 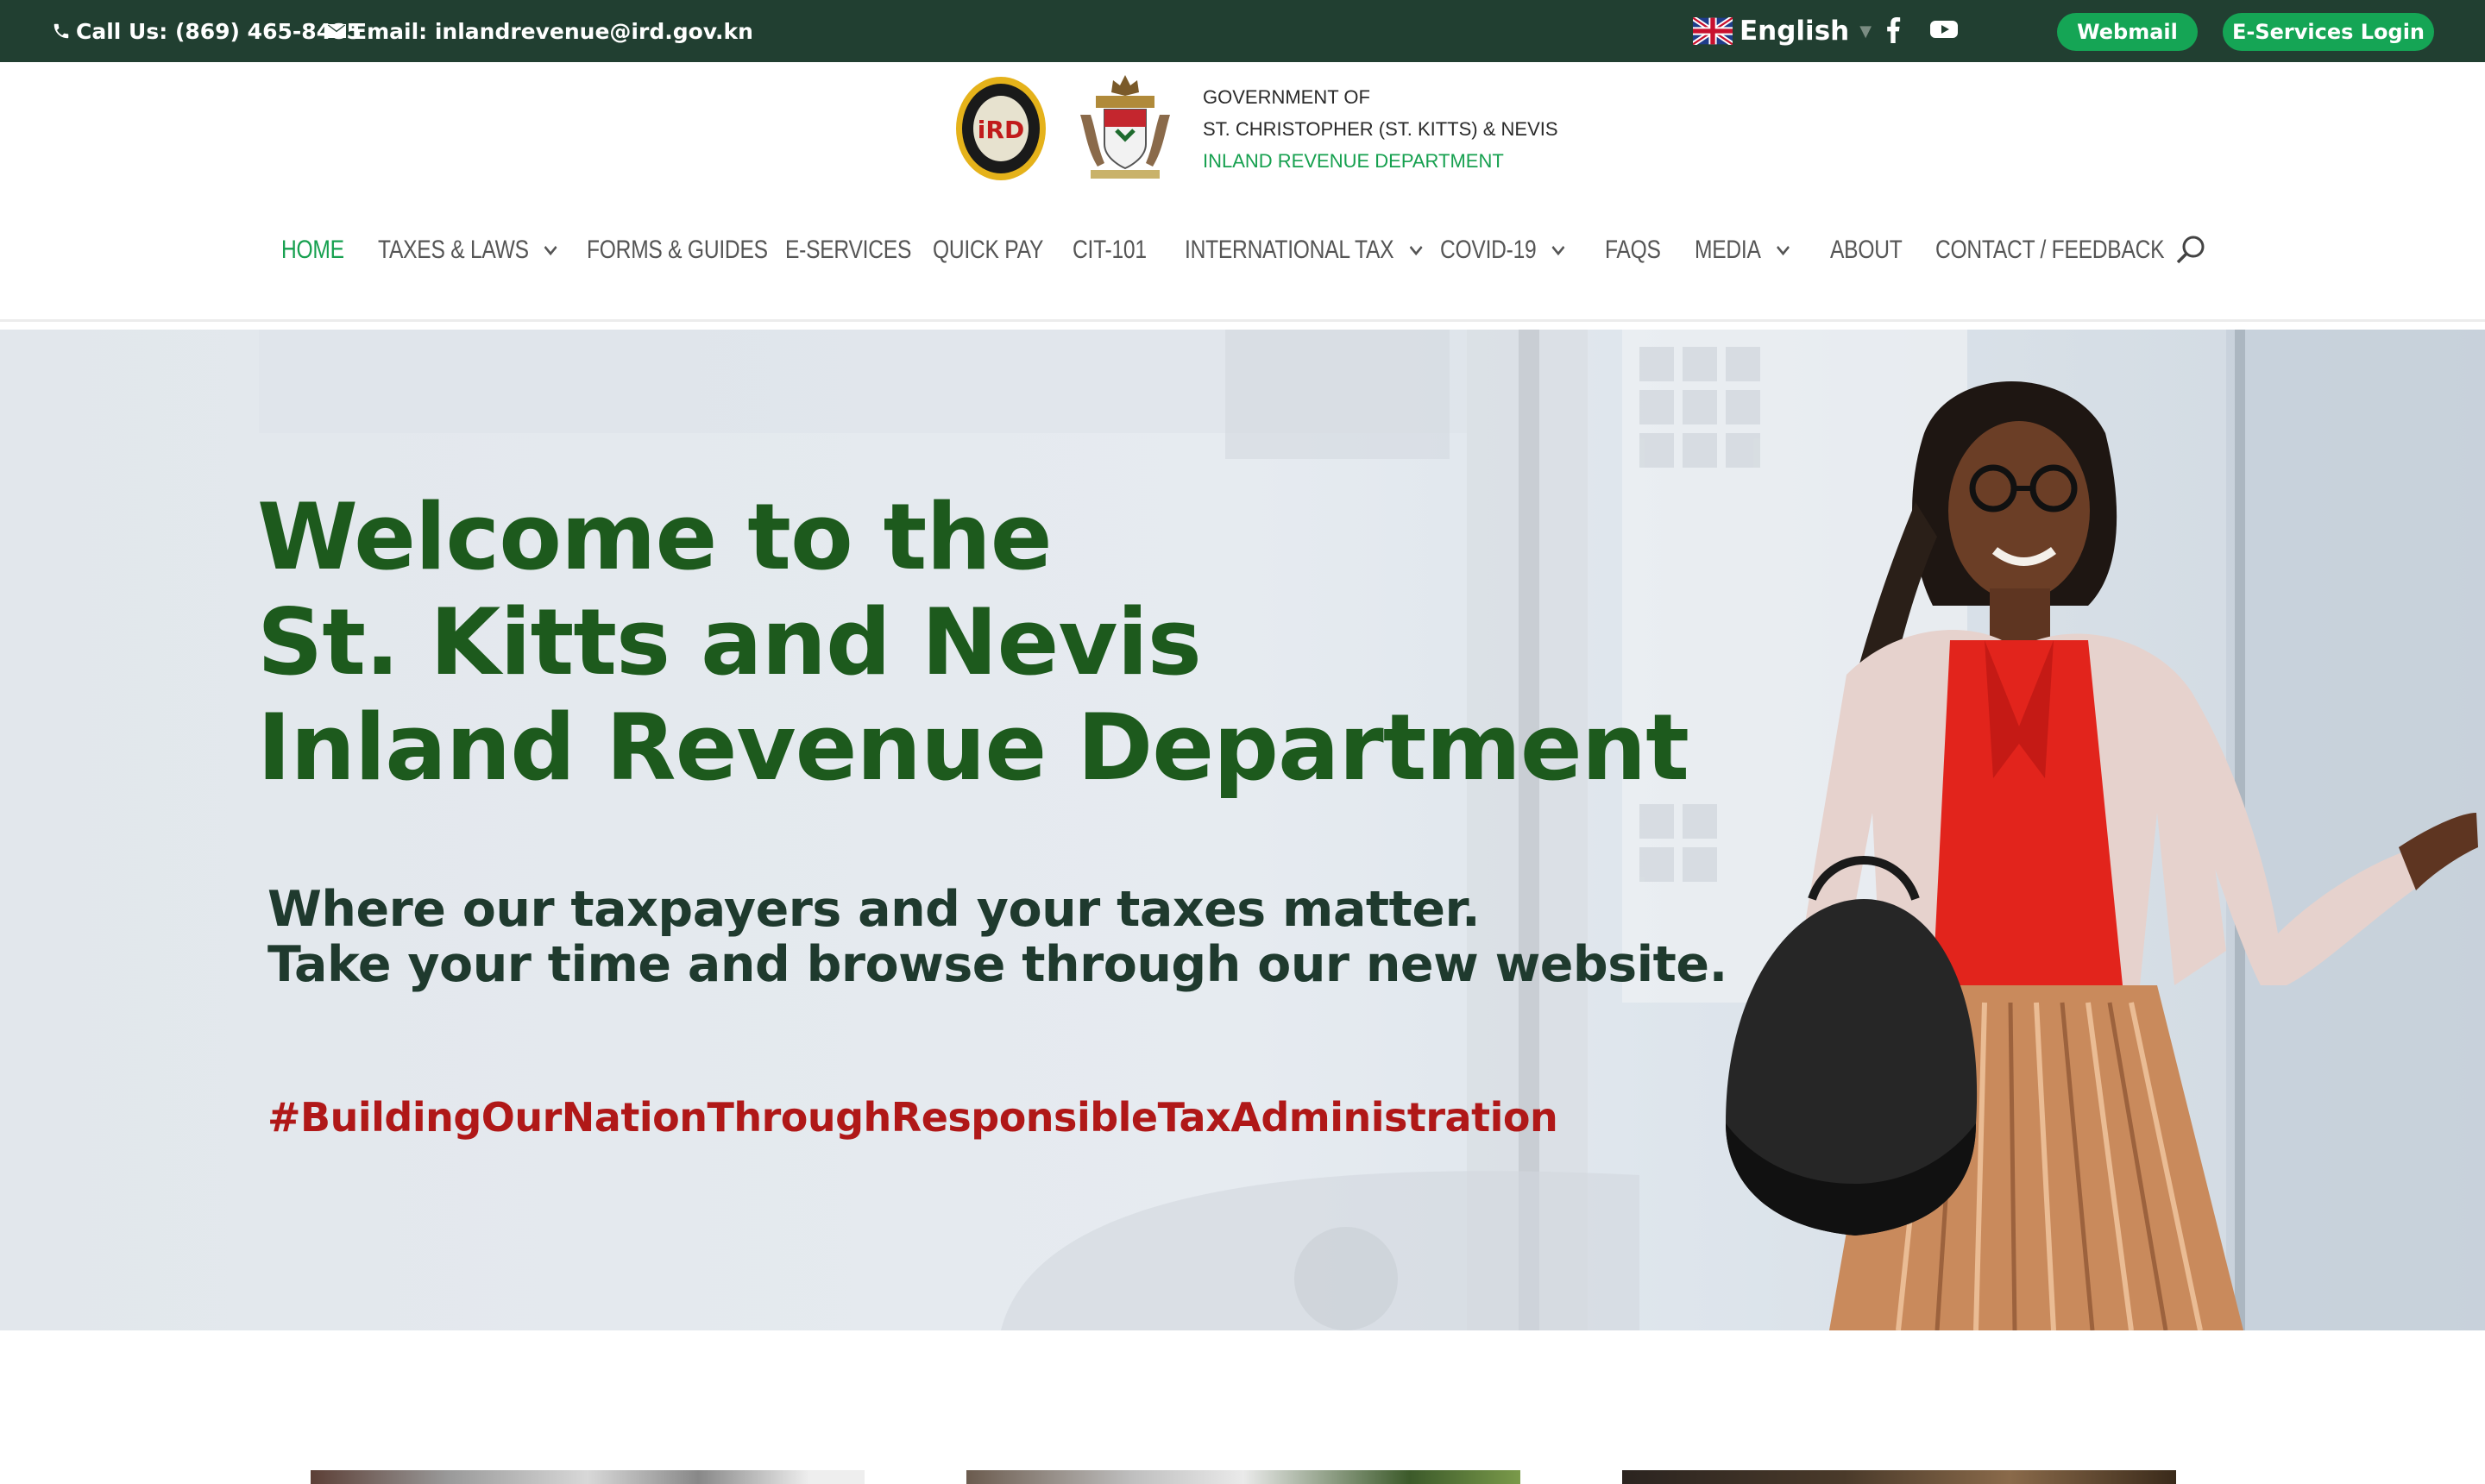 What do you see at coordinates (2328, 32) in the screenshot?
I see `eservices-login-button: E-Services Login` at bounding box center [2328, 32].